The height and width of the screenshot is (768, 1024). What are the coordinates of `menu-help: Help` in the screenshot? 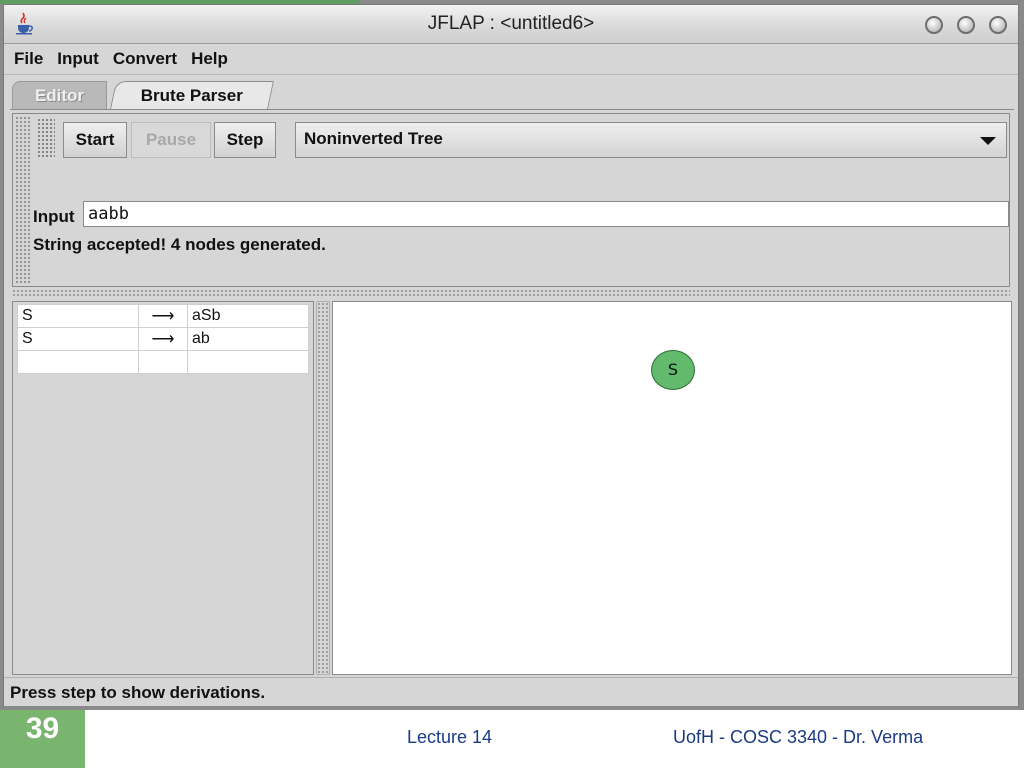 It's located at (209, 59).